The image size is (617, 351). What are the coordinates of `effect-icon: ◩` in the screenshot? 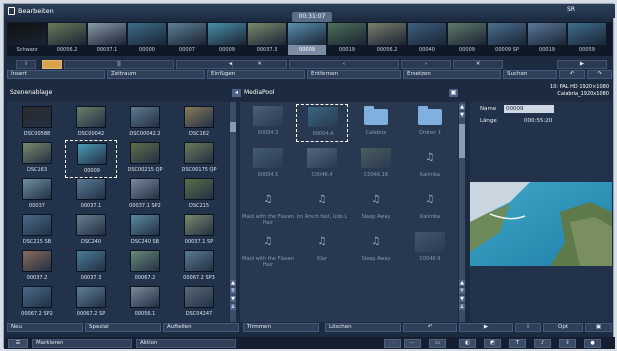 It's located at (492, 343).